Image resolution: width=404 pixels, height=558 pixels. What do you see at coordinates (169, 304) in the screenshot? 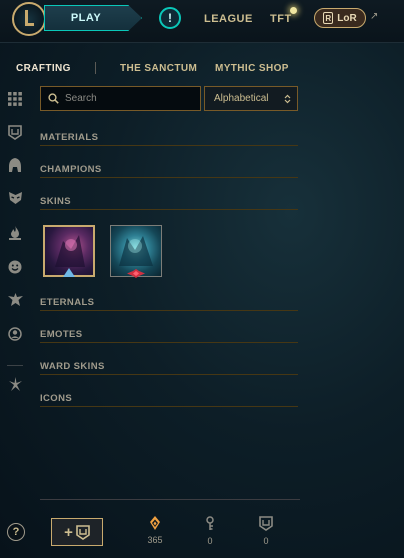
I see `section-eternals: ETERNALS` at bounding box center [169, 304].